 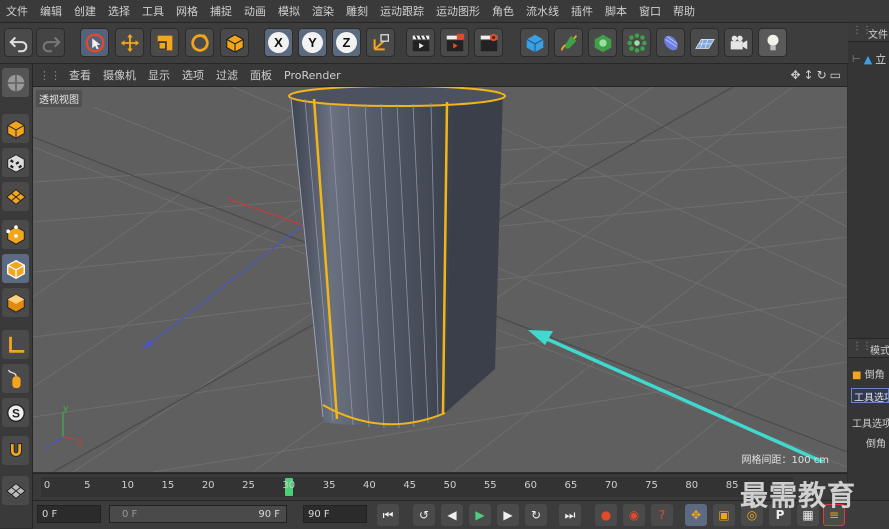 I want to click on orbit-icon: ↻, so click(x=822, y=75).